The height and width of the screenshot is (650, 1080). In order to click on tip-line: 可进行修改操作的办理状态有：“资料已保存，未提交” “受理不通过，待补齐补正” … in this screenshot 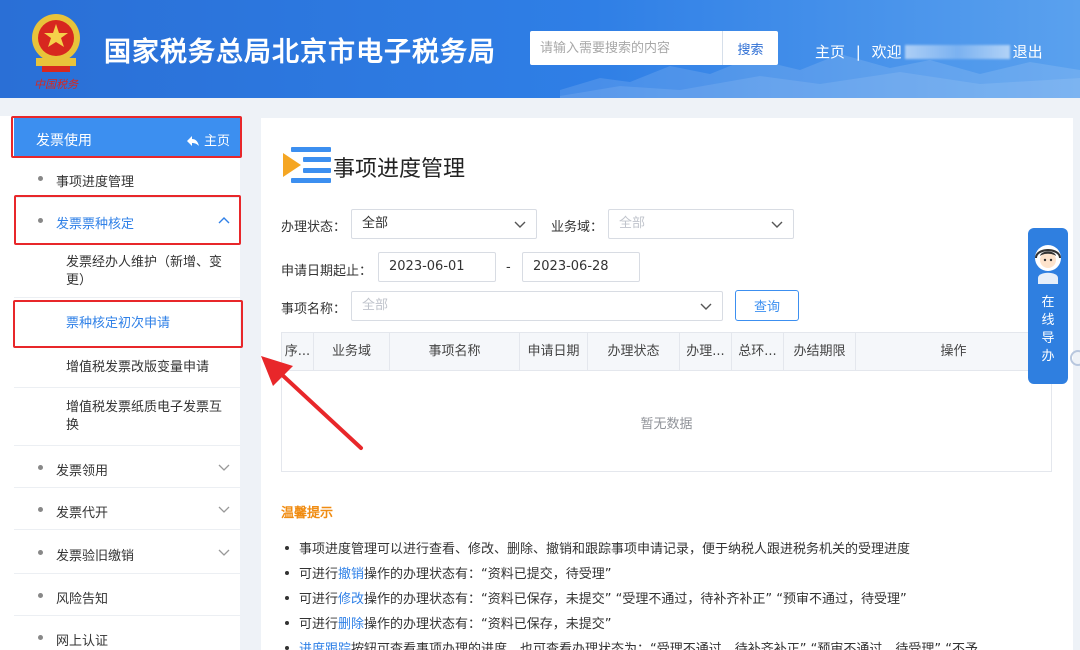, I will do `click(596, 597)`.